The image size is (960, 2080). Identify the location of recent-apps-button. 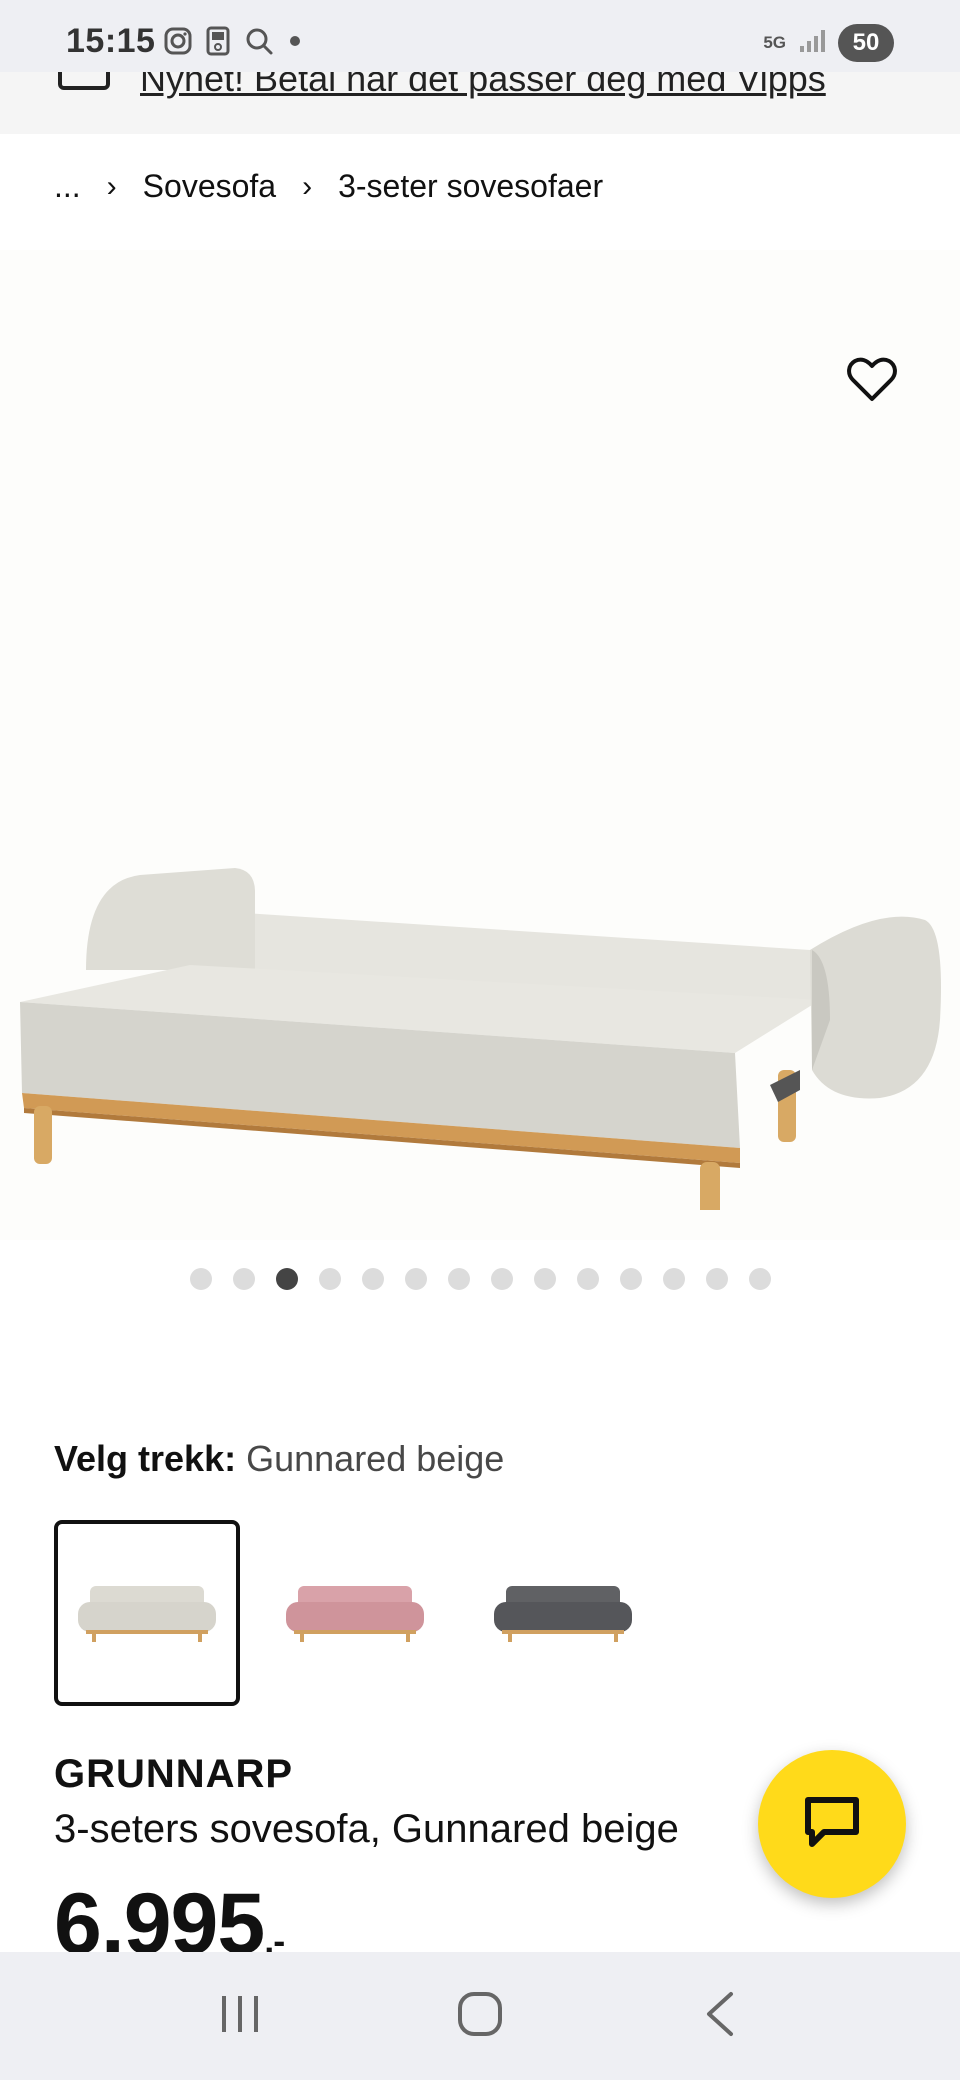
(240, 2016).